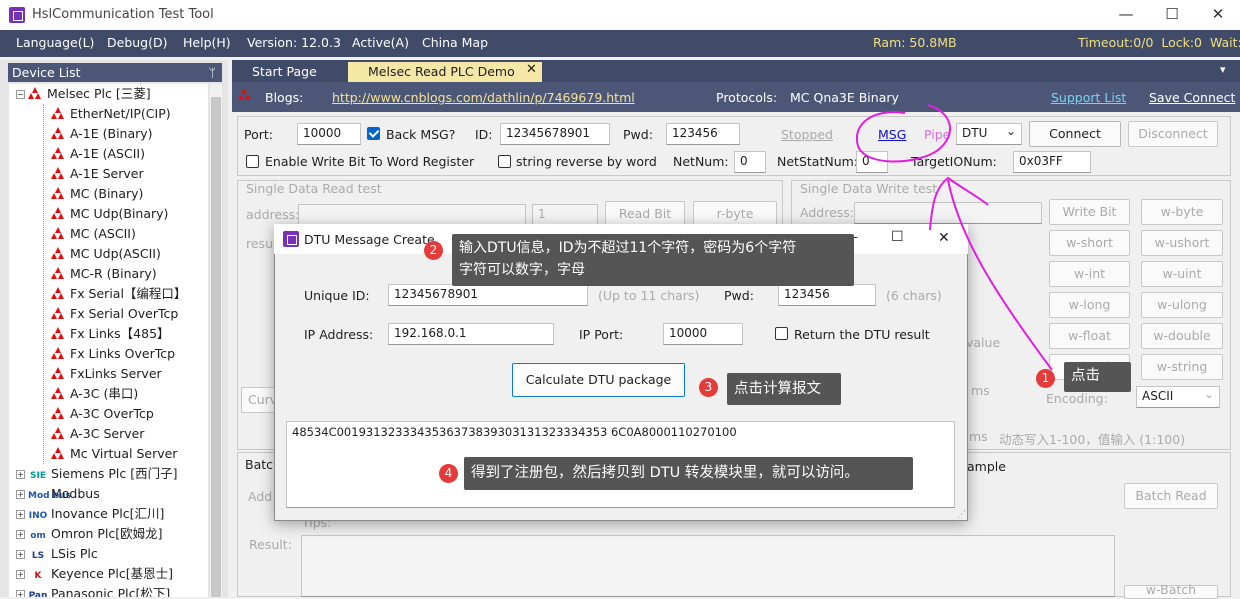 Image resolution: width=1240 pixels, height=599 pixels. I want to click on annotation-arrow-head, so click(959, 203).